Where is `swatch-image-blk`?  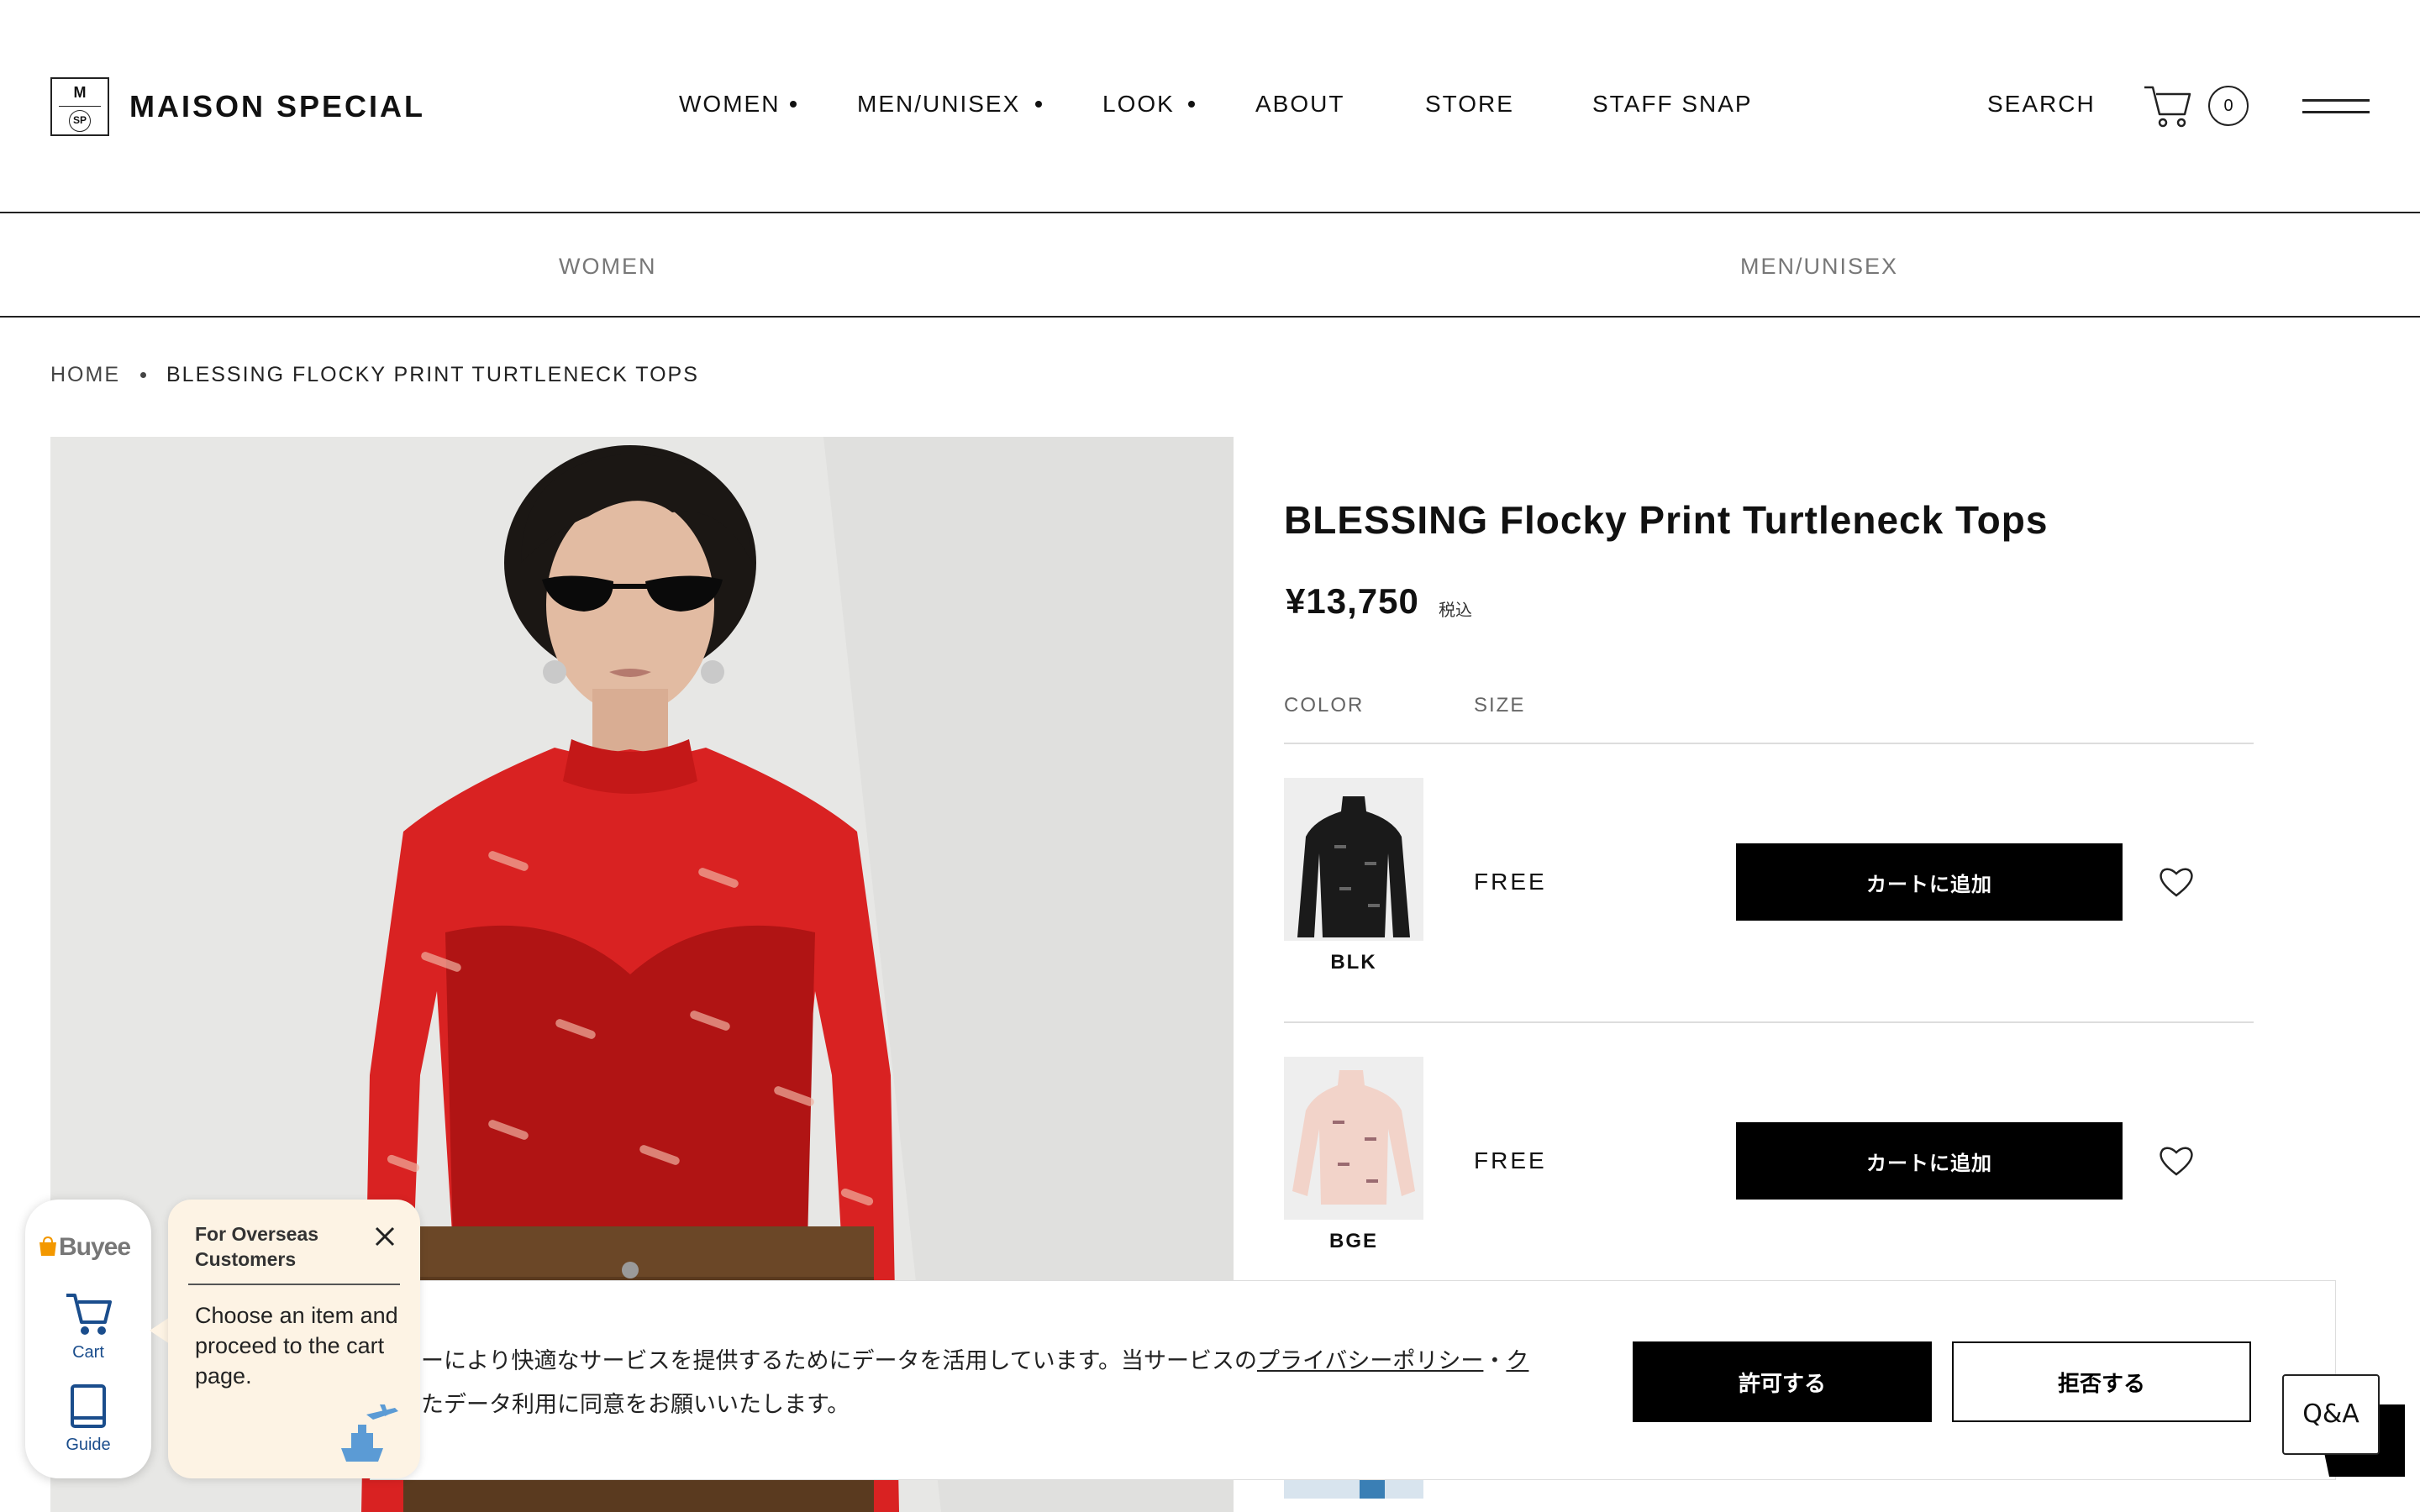 swatch-image-blk is located at coordinates (1353, 859).